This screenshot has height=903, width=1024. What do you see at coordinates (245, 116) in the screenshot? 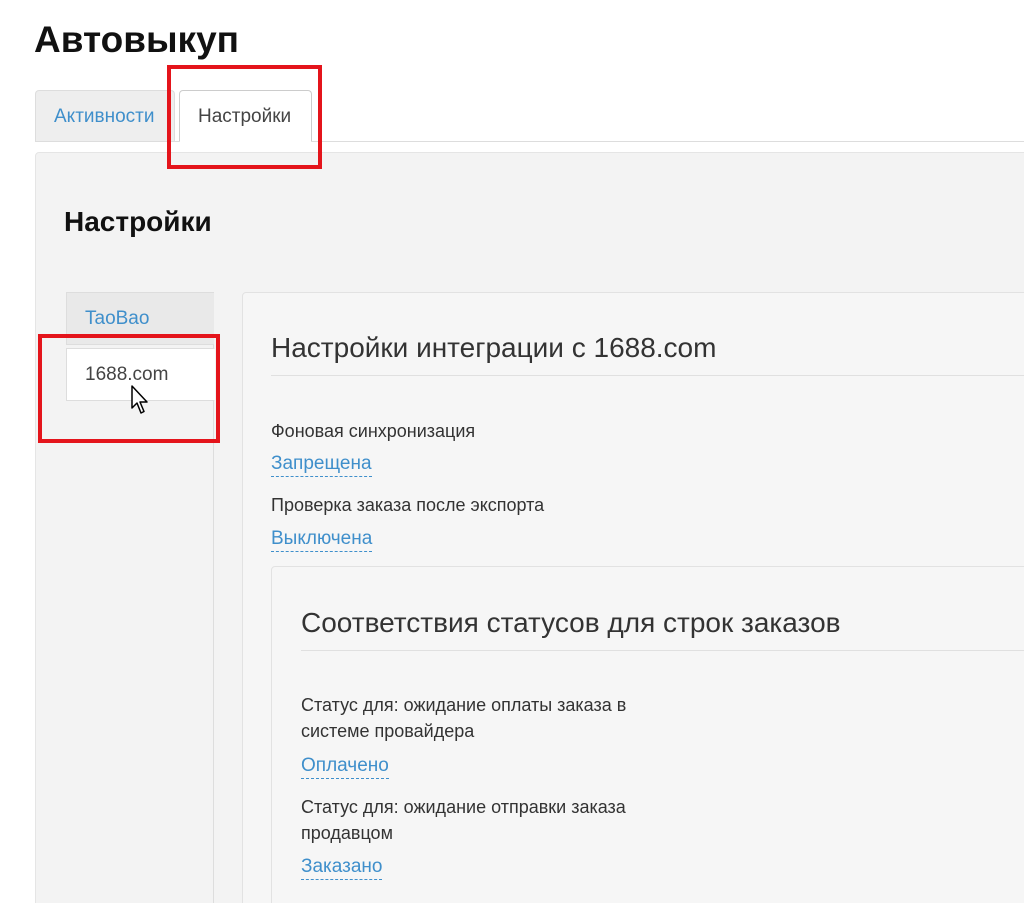
I see `tab-settings: Настройки` at bounding box center [245, 116].